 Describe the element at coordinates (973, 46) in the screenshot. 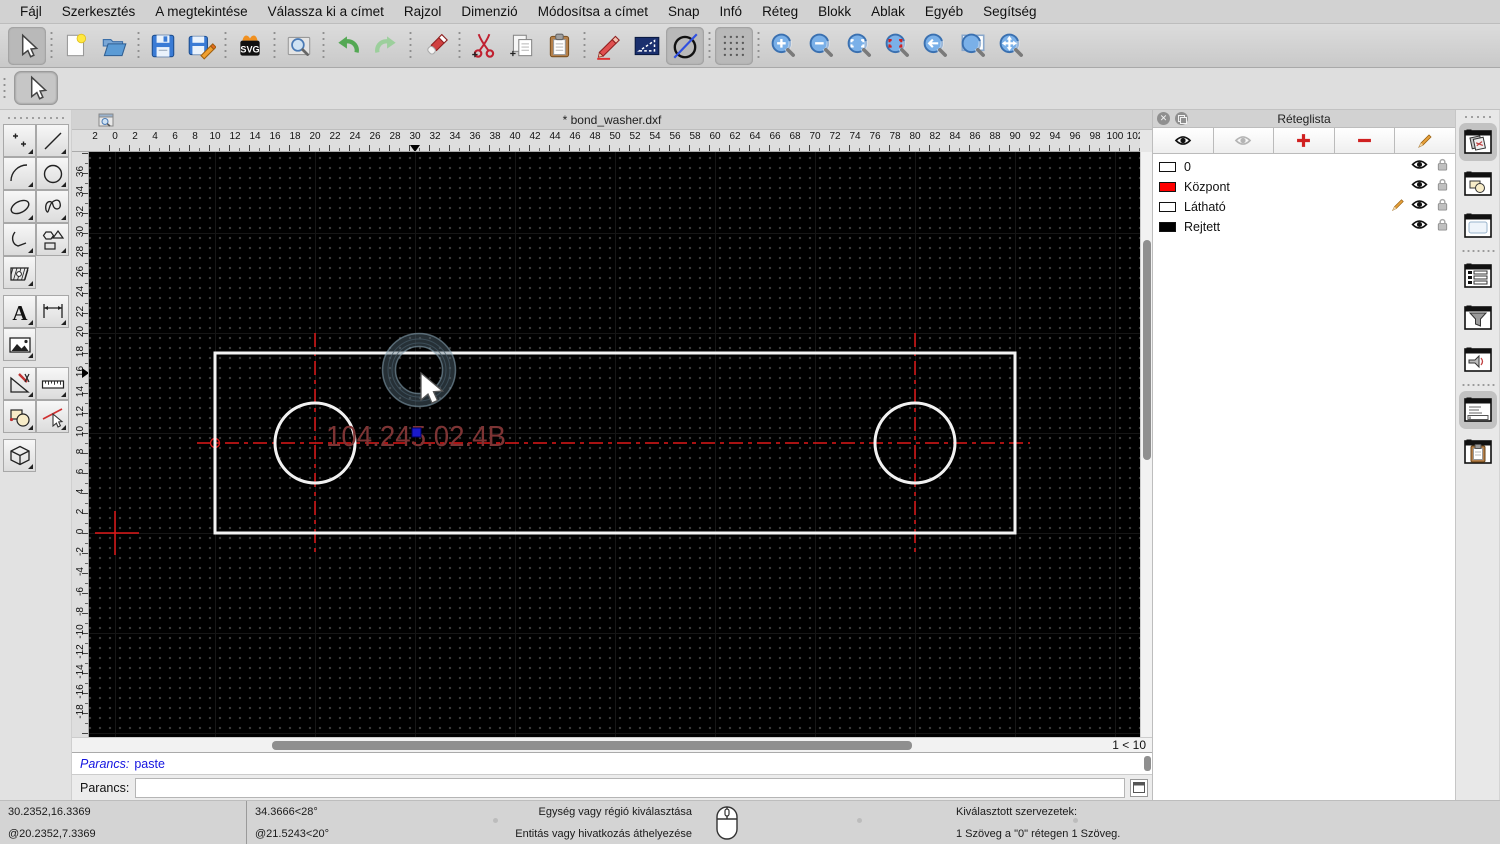

I see `zoom-window-button` at that location.